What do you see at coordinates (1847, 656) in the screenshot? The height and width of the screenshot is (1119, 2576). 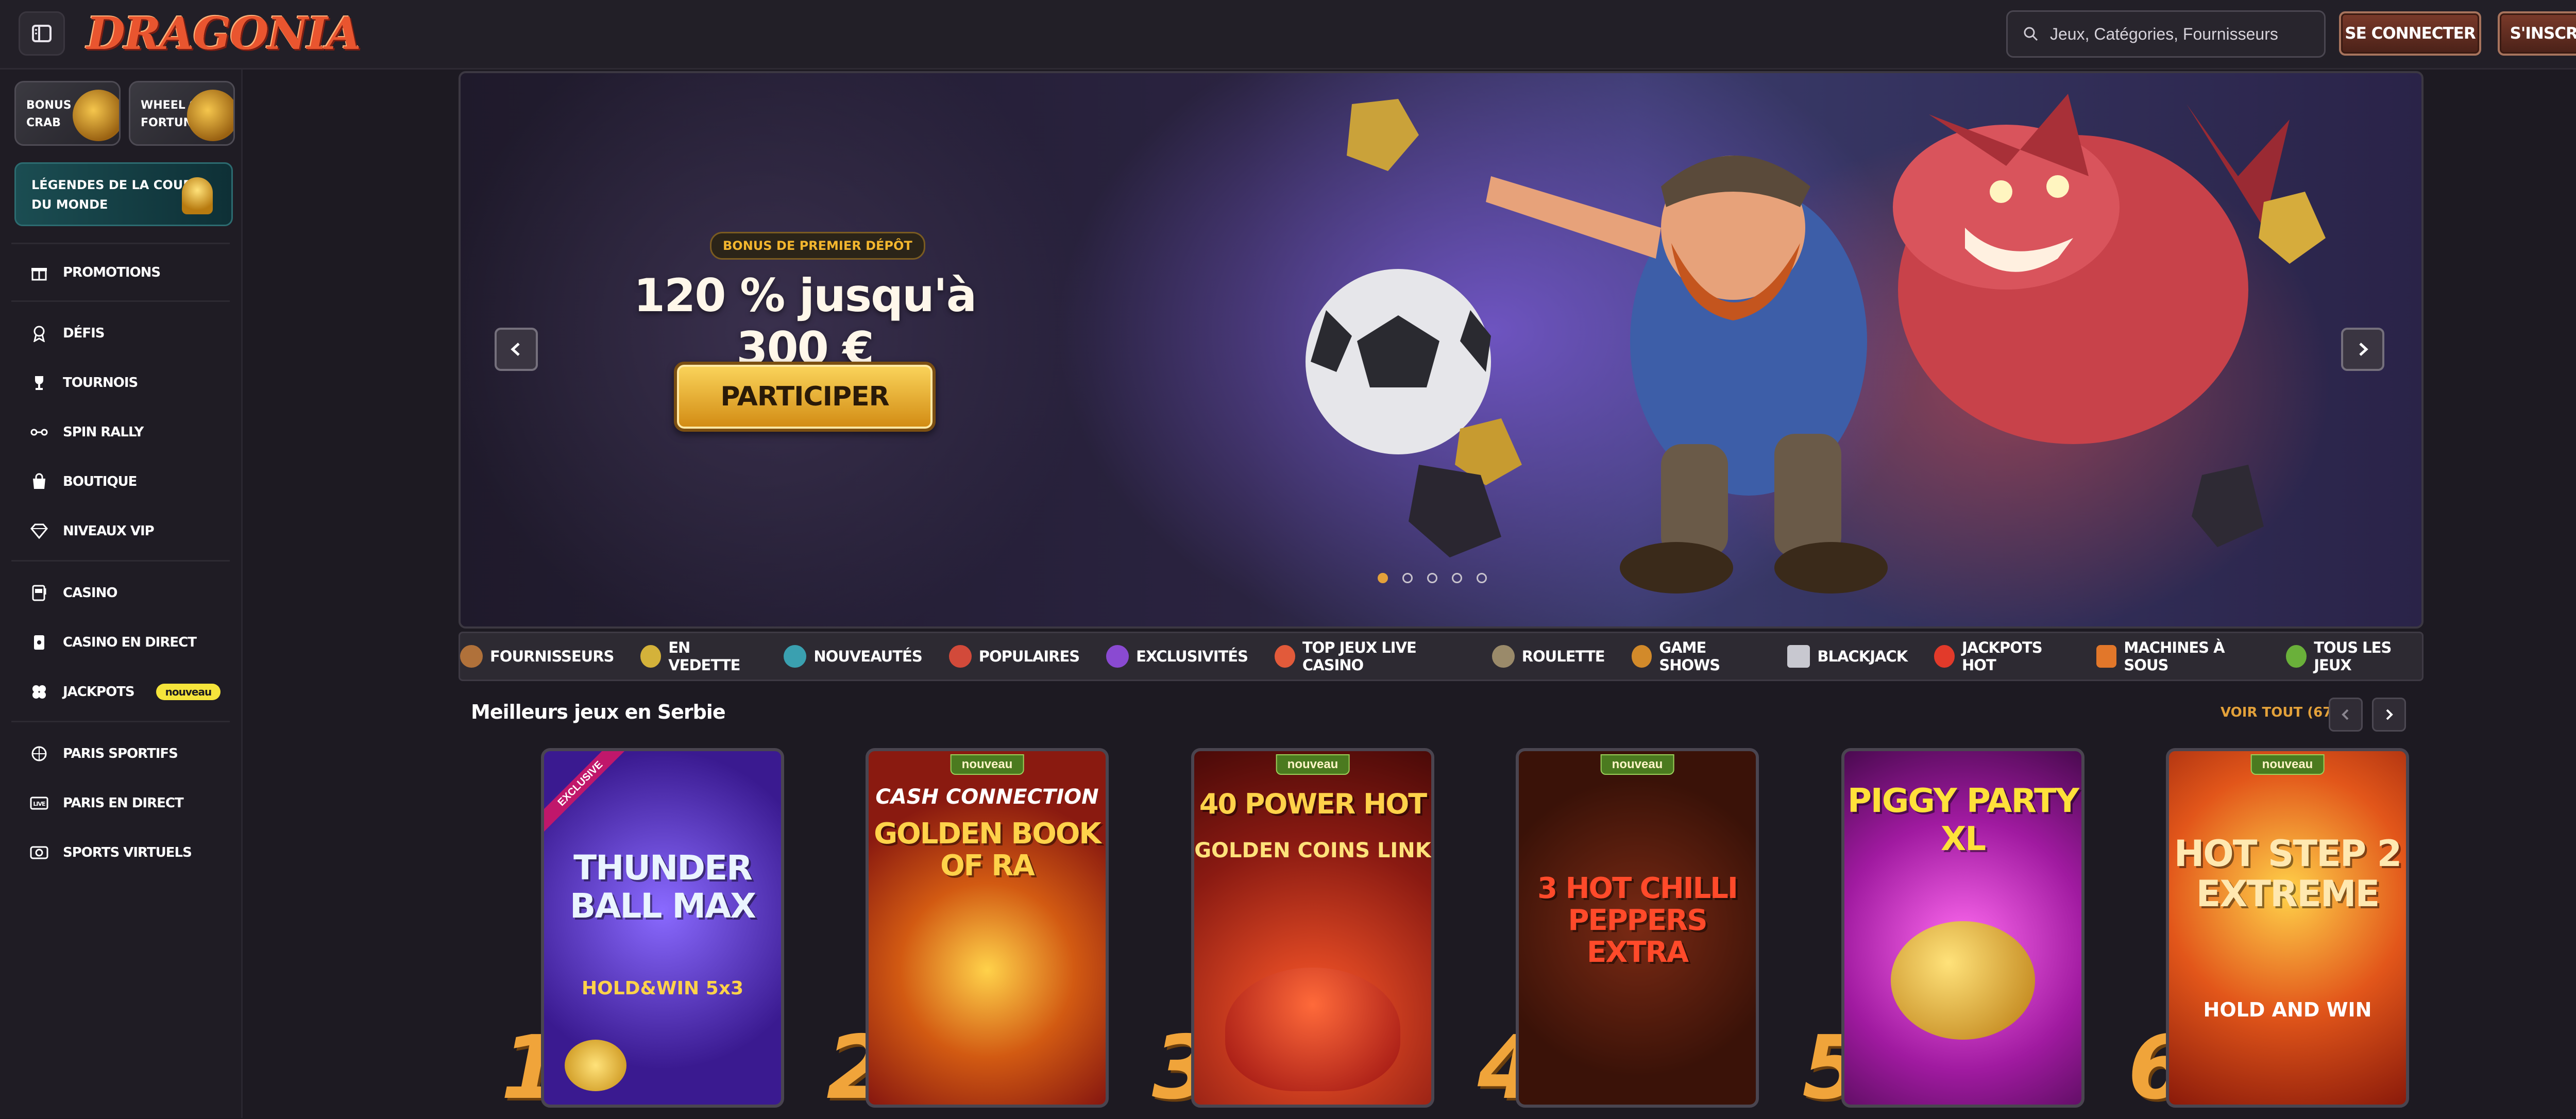 I see `category-blackjack: BLACKJACK` at bounding box center [1847, 656].